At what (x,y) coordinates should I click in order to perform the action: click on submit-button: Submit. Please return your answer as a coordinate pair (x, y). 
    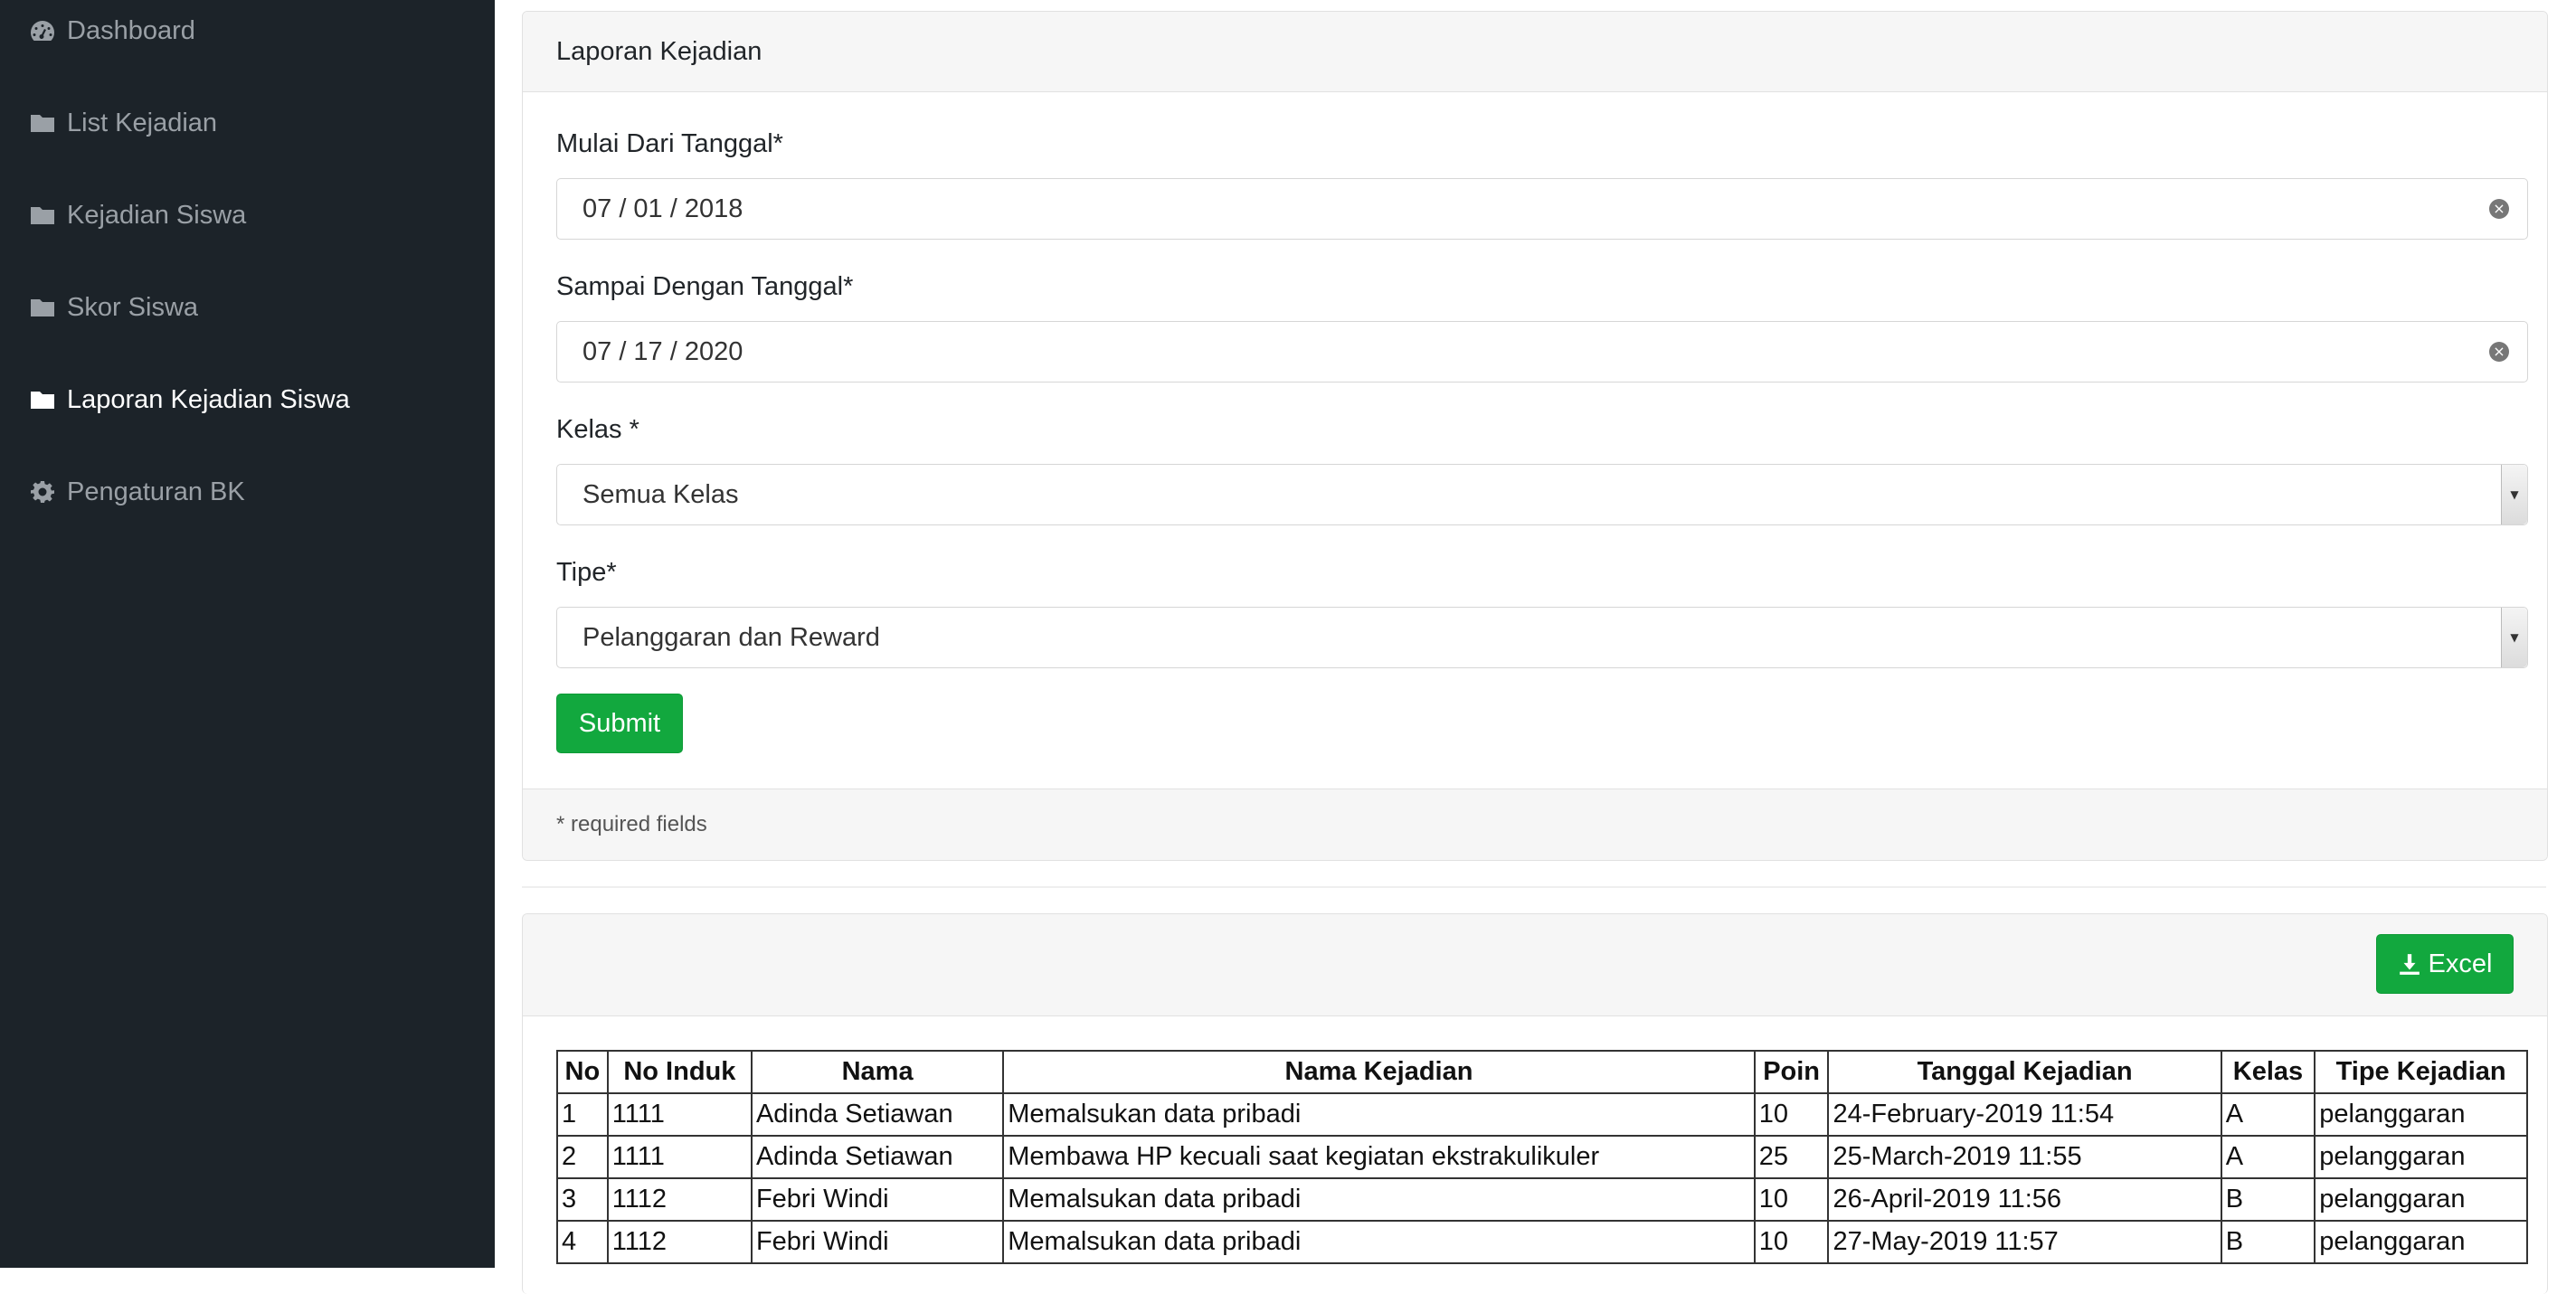
    Looking at the image, I should click on (619, 723).